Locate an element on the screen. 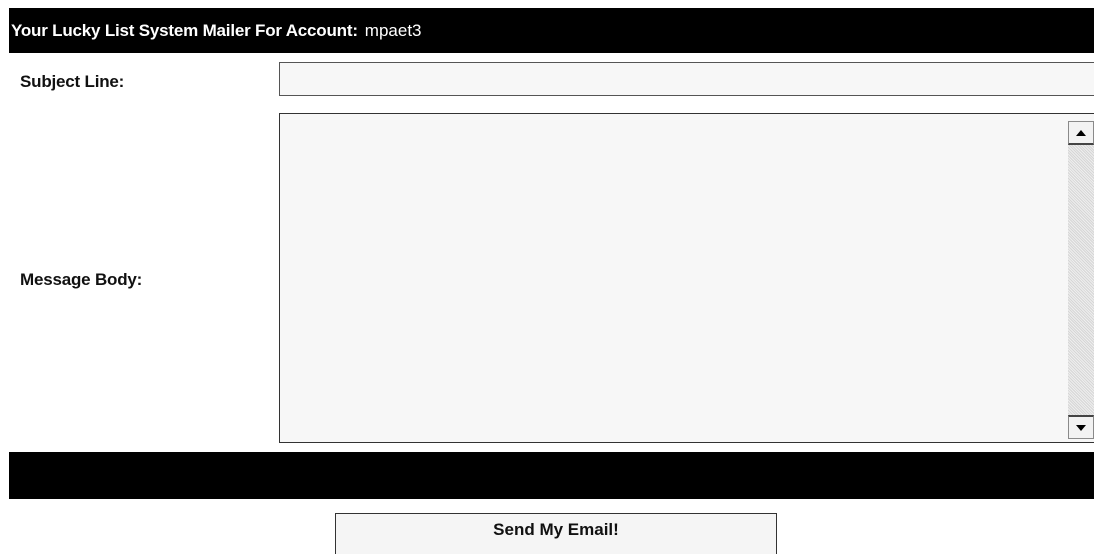 This screenshot has width=1094, height=554. triangle-up-icon is located at coordinates (1081, 132).